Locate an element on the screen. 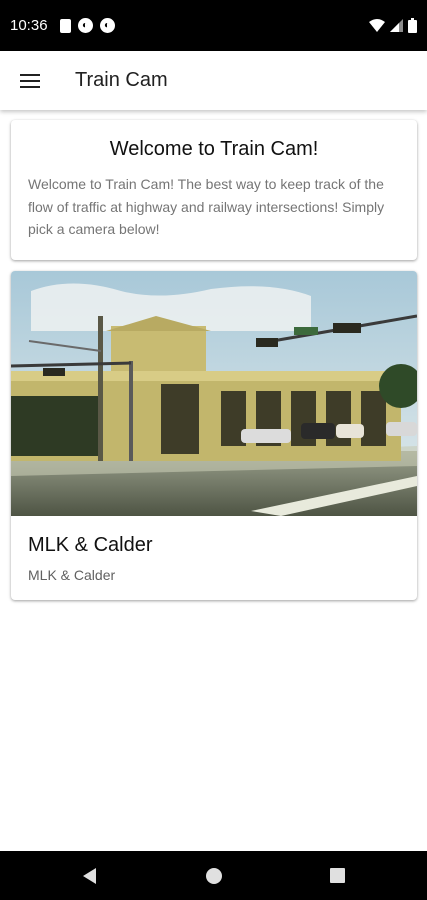  back-icon is located at coordinates (89, 876).